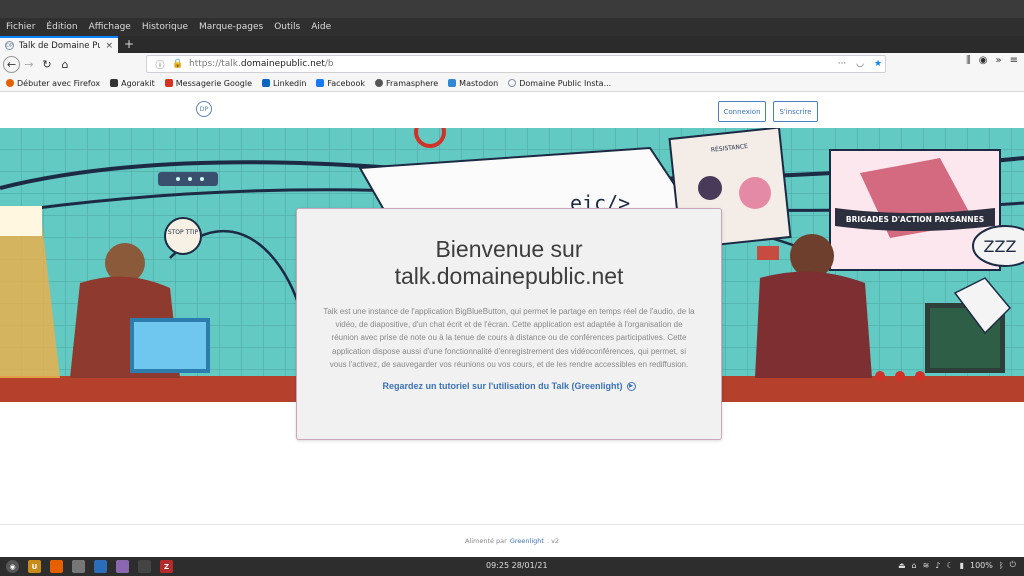  What do you see at coordinates (406, 83) in the screenshot?
I see `bookmark-framasphere: Framasphere` at bounding box center [406, 83].